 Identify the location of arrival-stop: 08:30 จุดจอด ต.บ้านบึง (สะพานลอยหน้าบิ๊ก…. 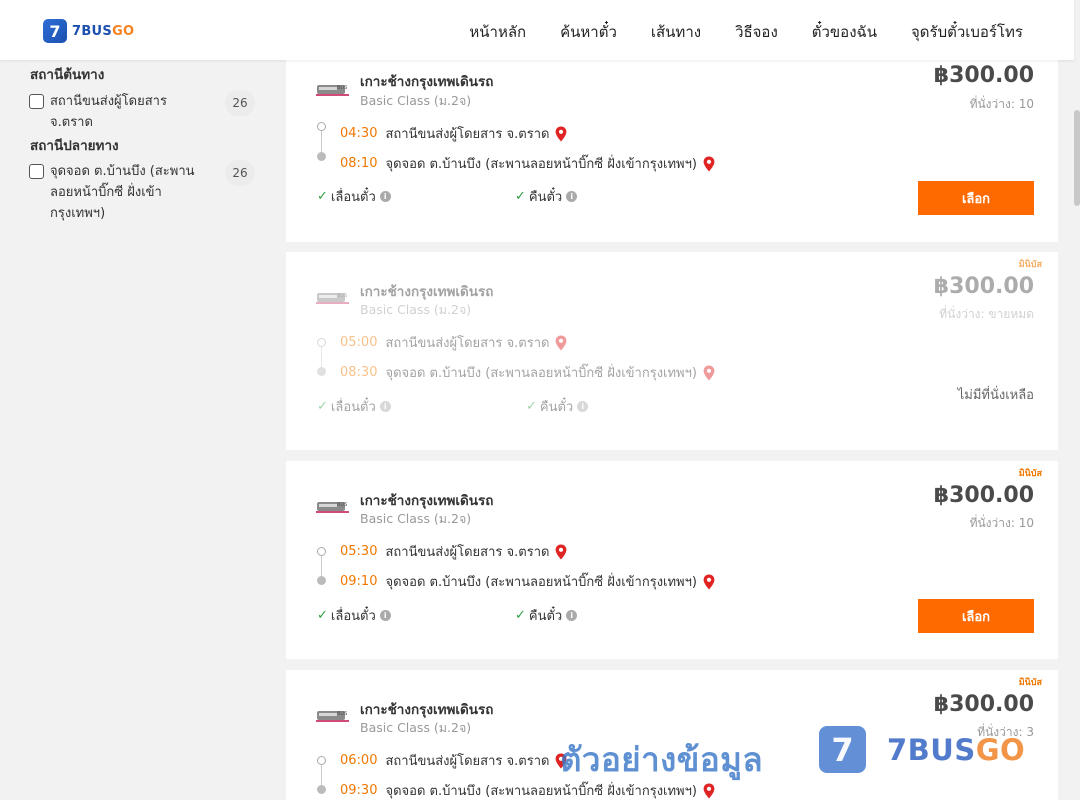
(527, 372).